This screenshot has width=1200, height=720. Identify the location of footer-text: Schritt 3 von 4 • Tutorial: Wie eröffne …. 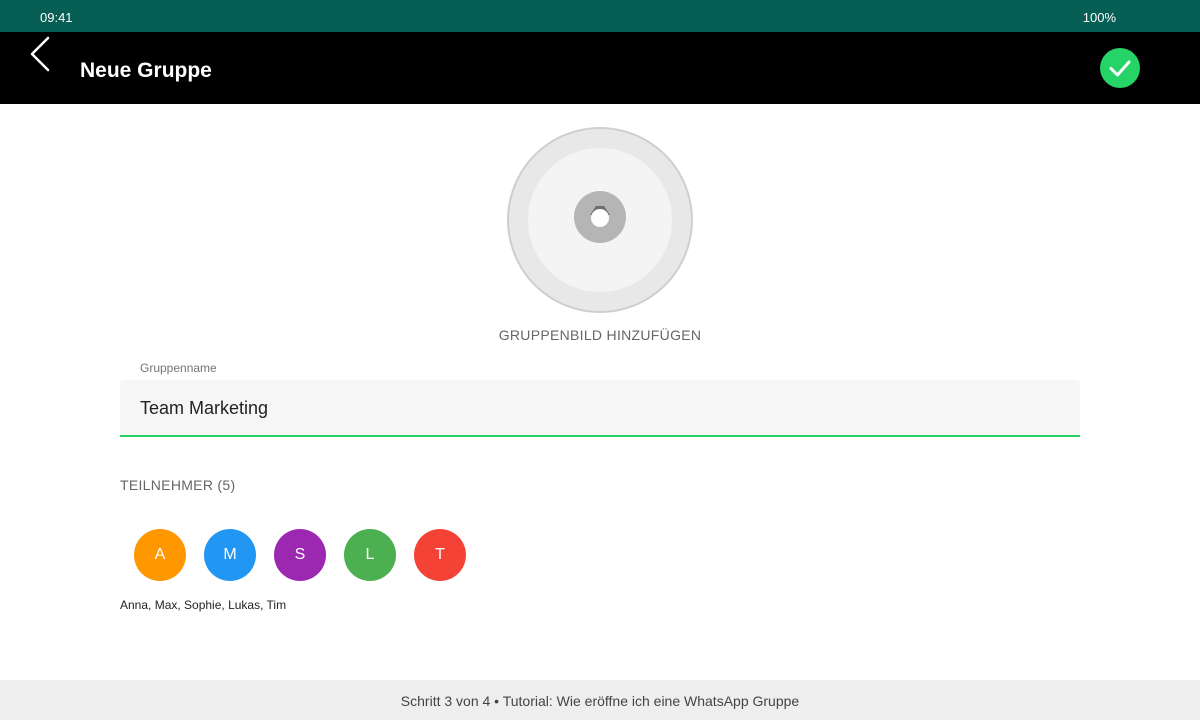
(600, 701).